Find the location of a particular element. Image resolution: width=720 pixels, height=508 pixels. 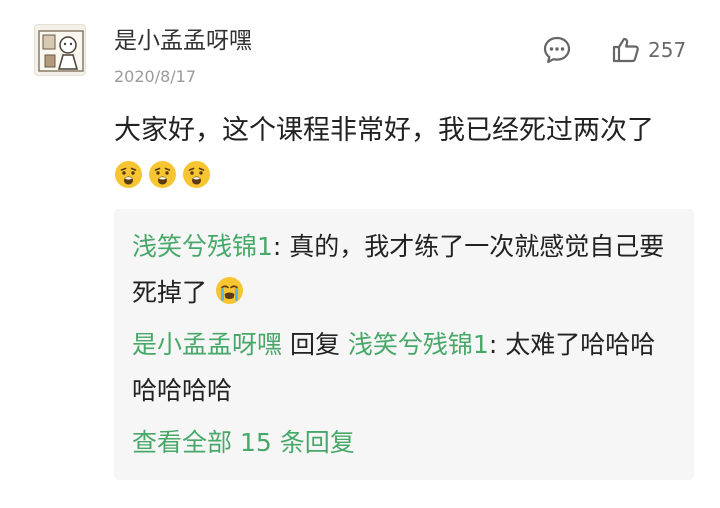

crying-face-icon is located at coordinates (229, 290).